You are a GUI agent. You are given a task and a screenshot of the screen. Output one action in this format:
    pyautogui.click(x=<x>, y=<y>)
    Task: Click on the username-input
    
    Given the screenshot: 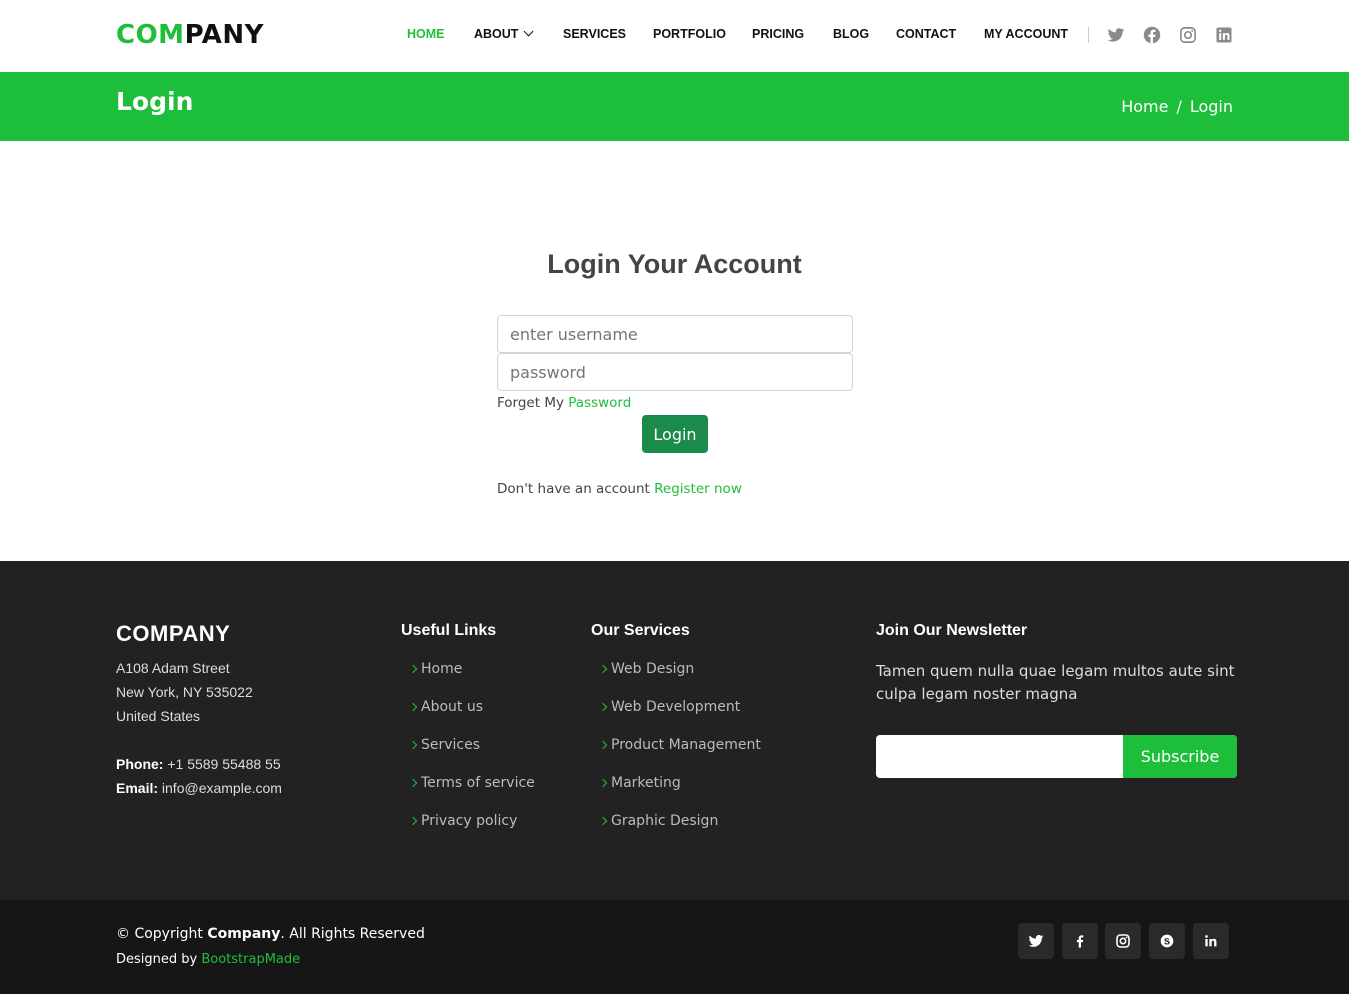 What is the action you would take?
    pyautogui.click(x=675, y=334)
    